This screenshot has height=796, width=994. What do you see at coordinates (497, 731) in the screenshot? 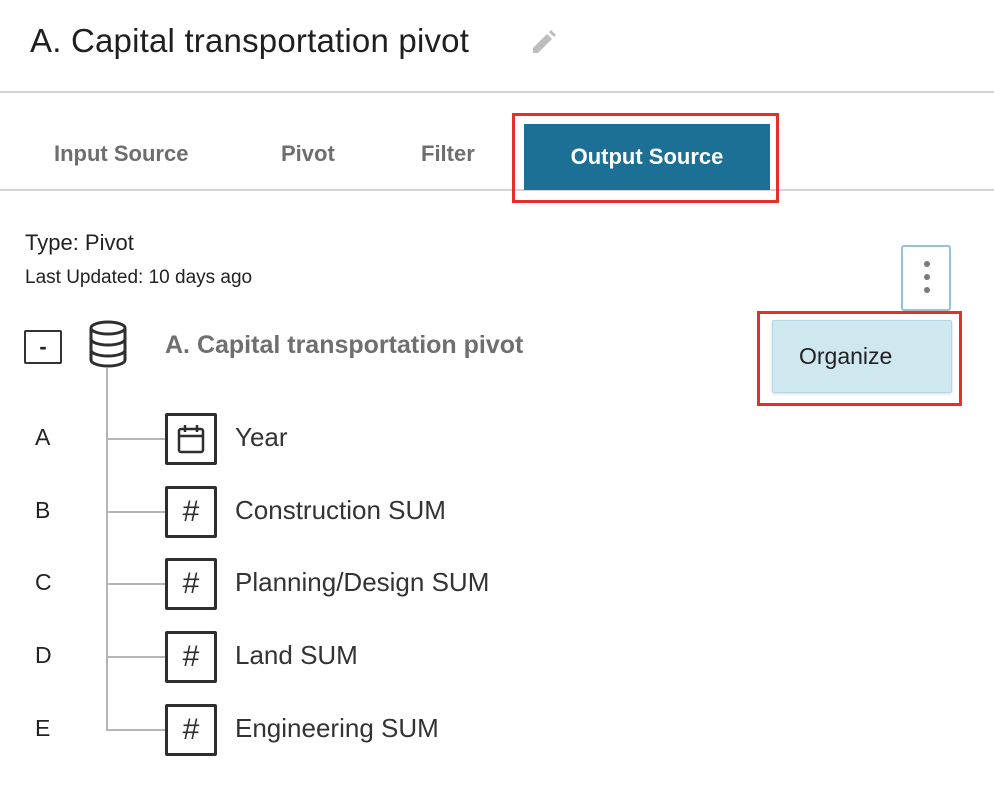
I see `column-row-engineering: E # Engineering SUM` at bounding box center [497, 731].